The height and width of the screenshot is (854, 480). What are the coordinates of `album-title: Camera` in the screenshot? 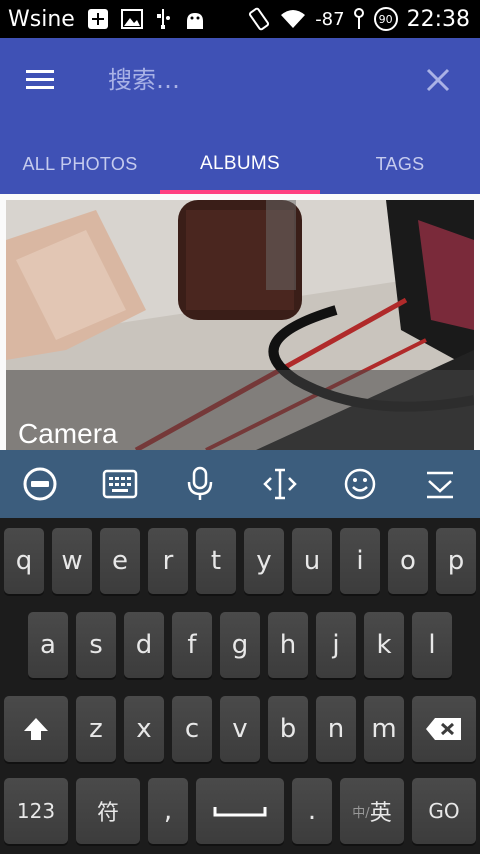 It's located at (68, 433).